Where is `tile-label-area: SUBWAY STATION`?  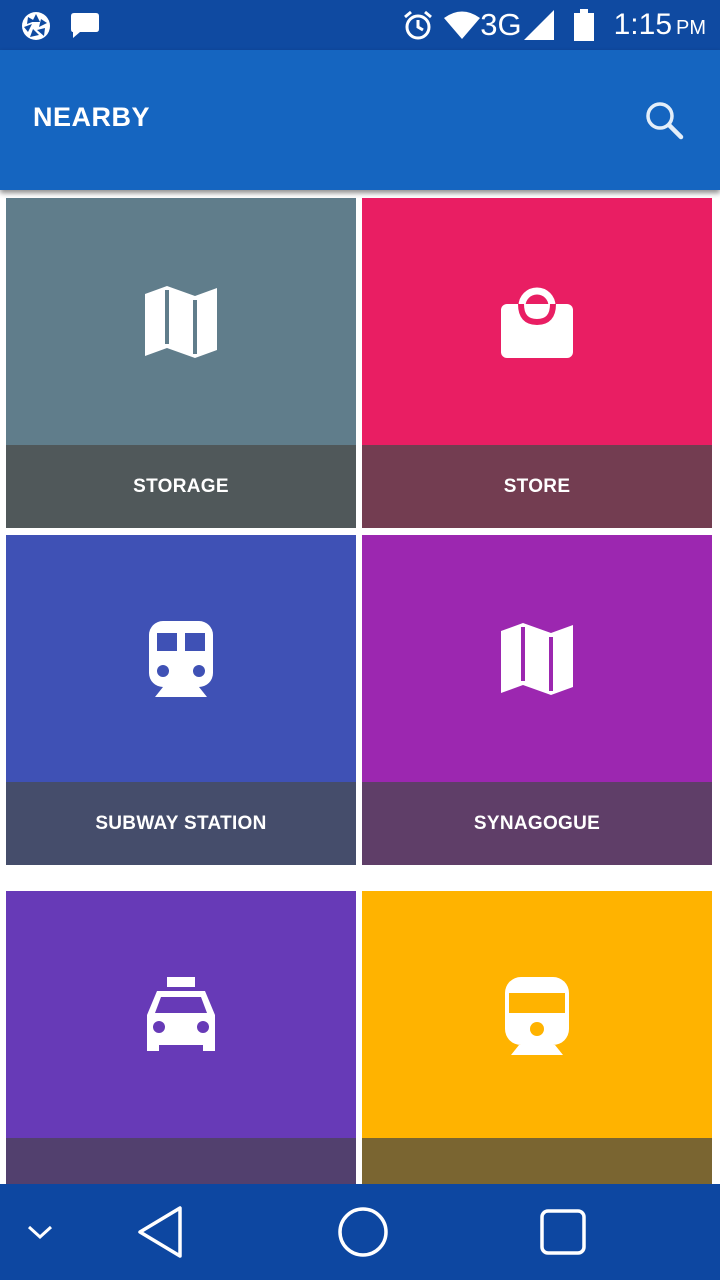 tile-label-area: SUBWAY STATION is located at coordinates (181, 823).